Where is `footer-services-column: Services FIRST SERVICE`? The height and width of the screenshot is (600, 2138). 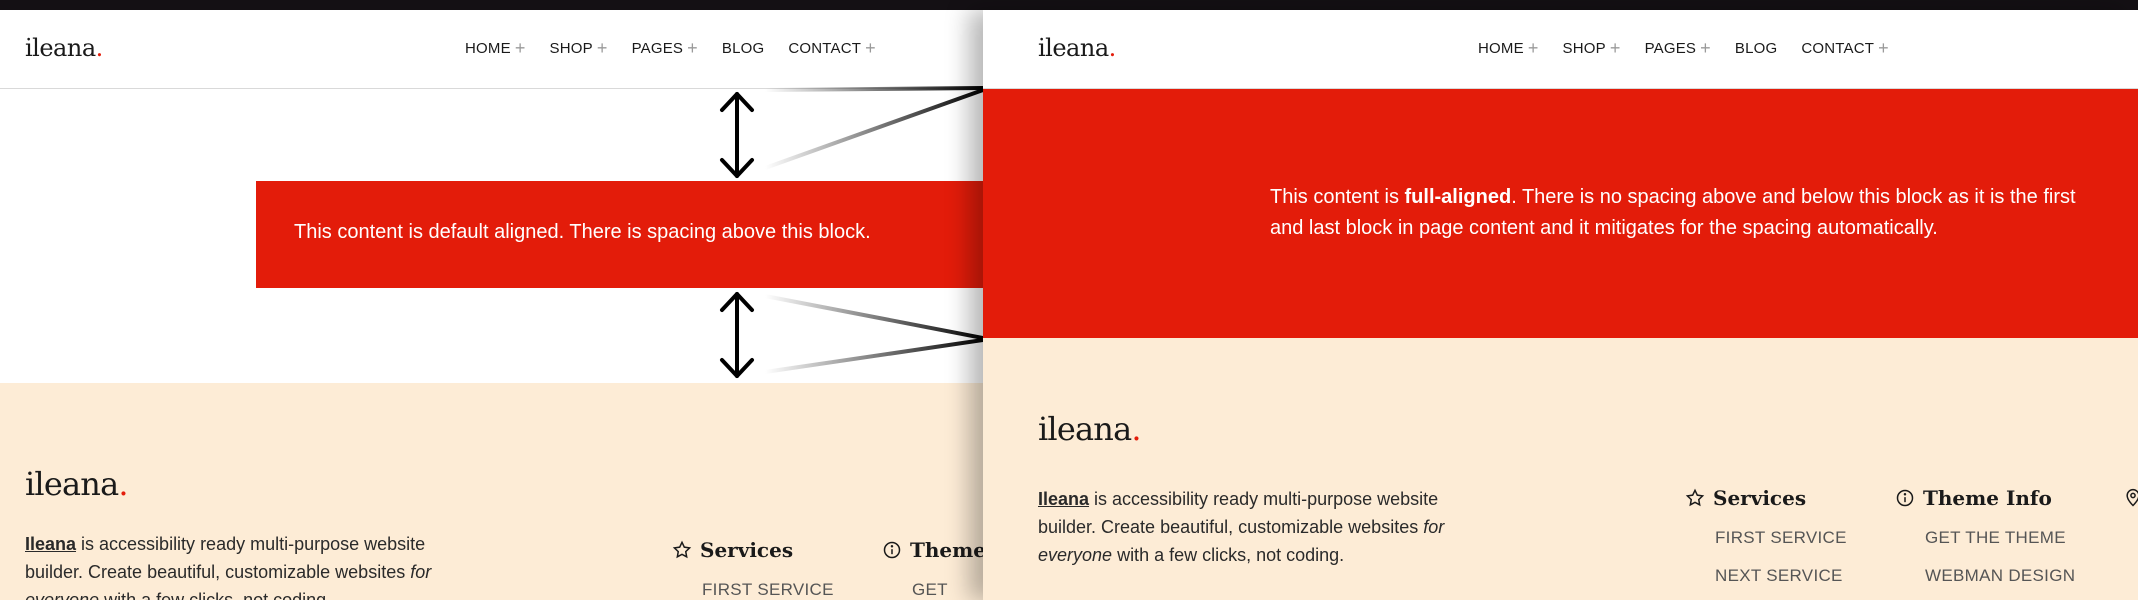 footer-services-column: Services FIRST SERVICE is located at coordinates (753, 569).